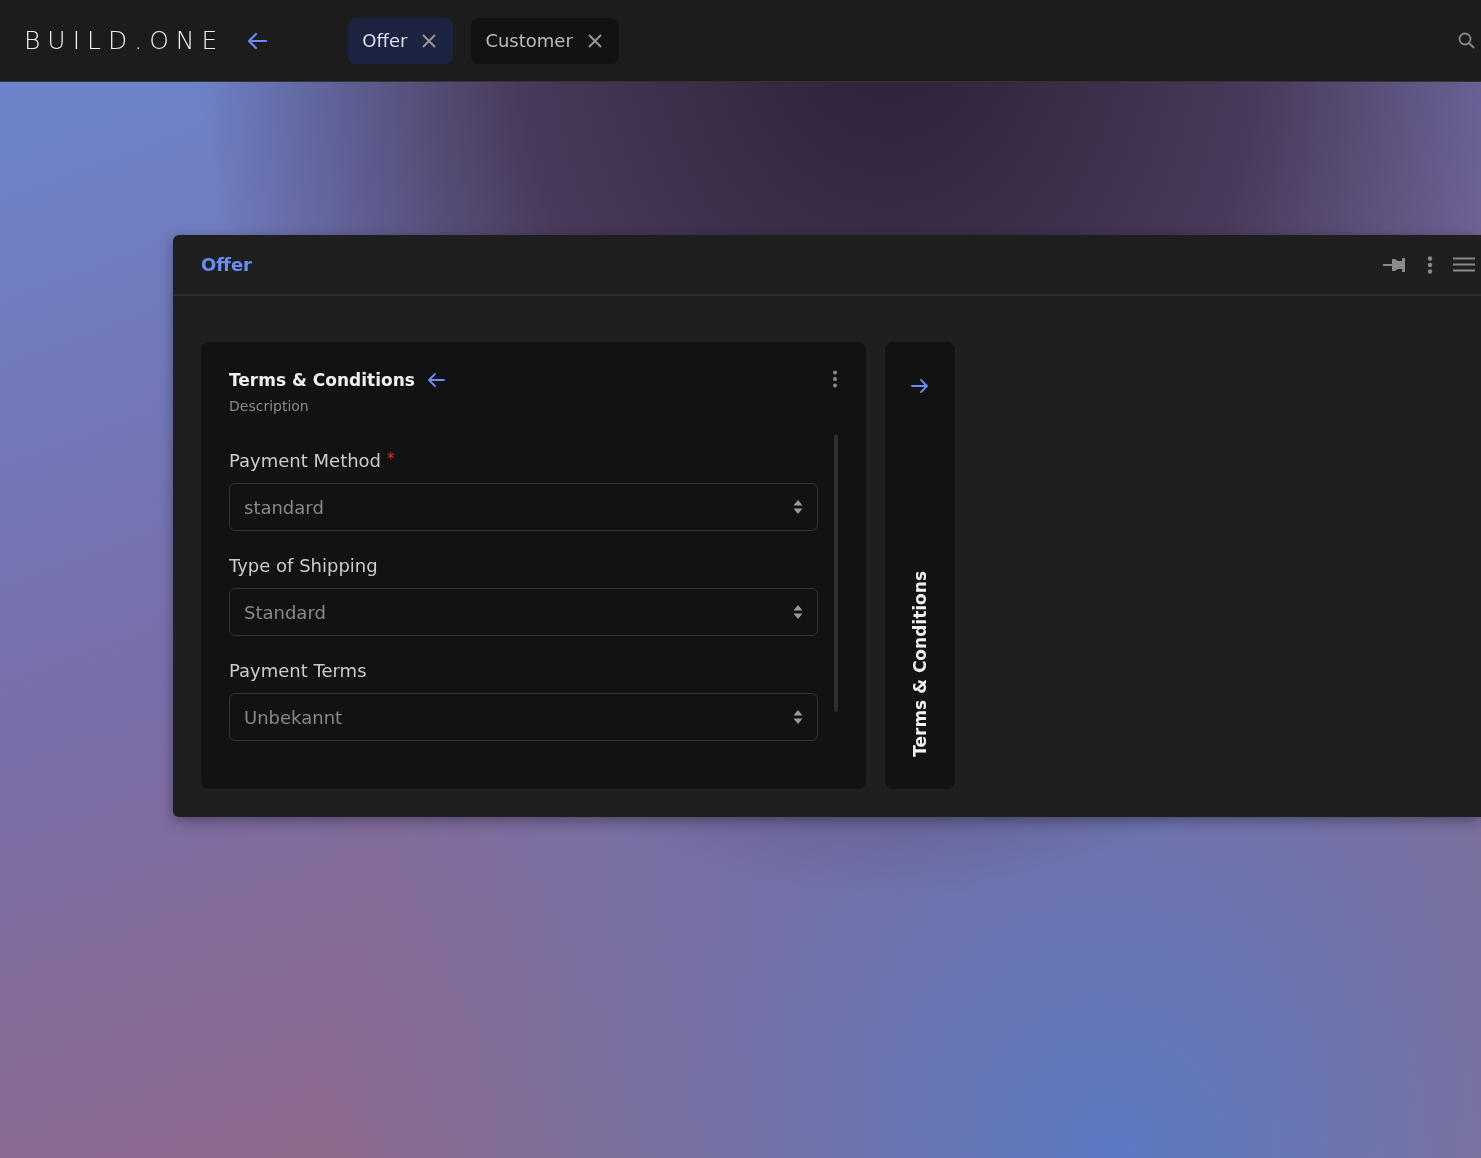  I want to click on tab: Offer, so click(401, 40).